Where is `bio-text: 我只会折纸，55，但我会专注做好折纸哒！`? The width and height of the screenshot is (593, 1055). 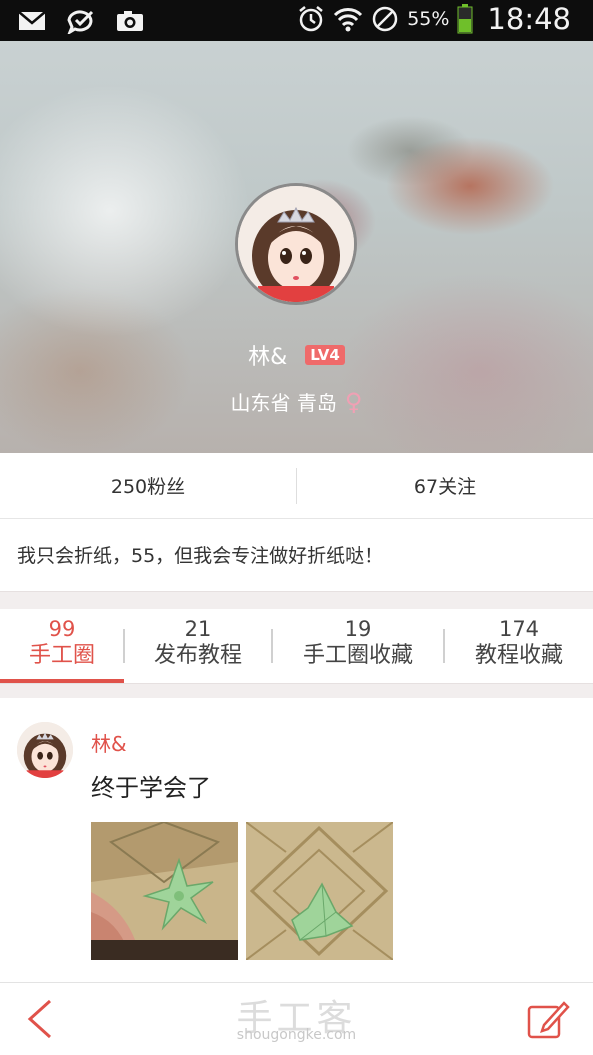
bio-text: 我只会折纸，55，但我会专注做好折纸哒！ is located at coordinates (200, 556).